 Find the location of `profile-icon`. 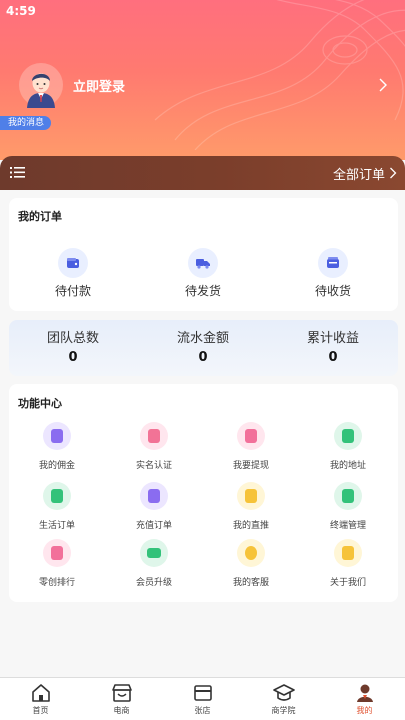

profile-icon is located at coordinates (364, 693).